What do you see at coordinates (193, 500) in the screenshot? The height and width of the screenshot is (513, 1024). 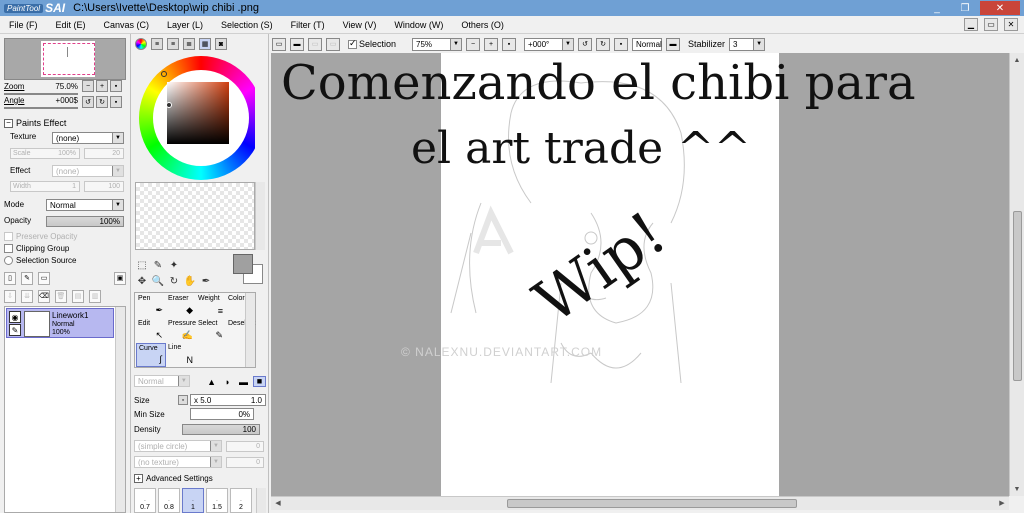 I see `size-preset: · 1` at bounding box center [193, 500].